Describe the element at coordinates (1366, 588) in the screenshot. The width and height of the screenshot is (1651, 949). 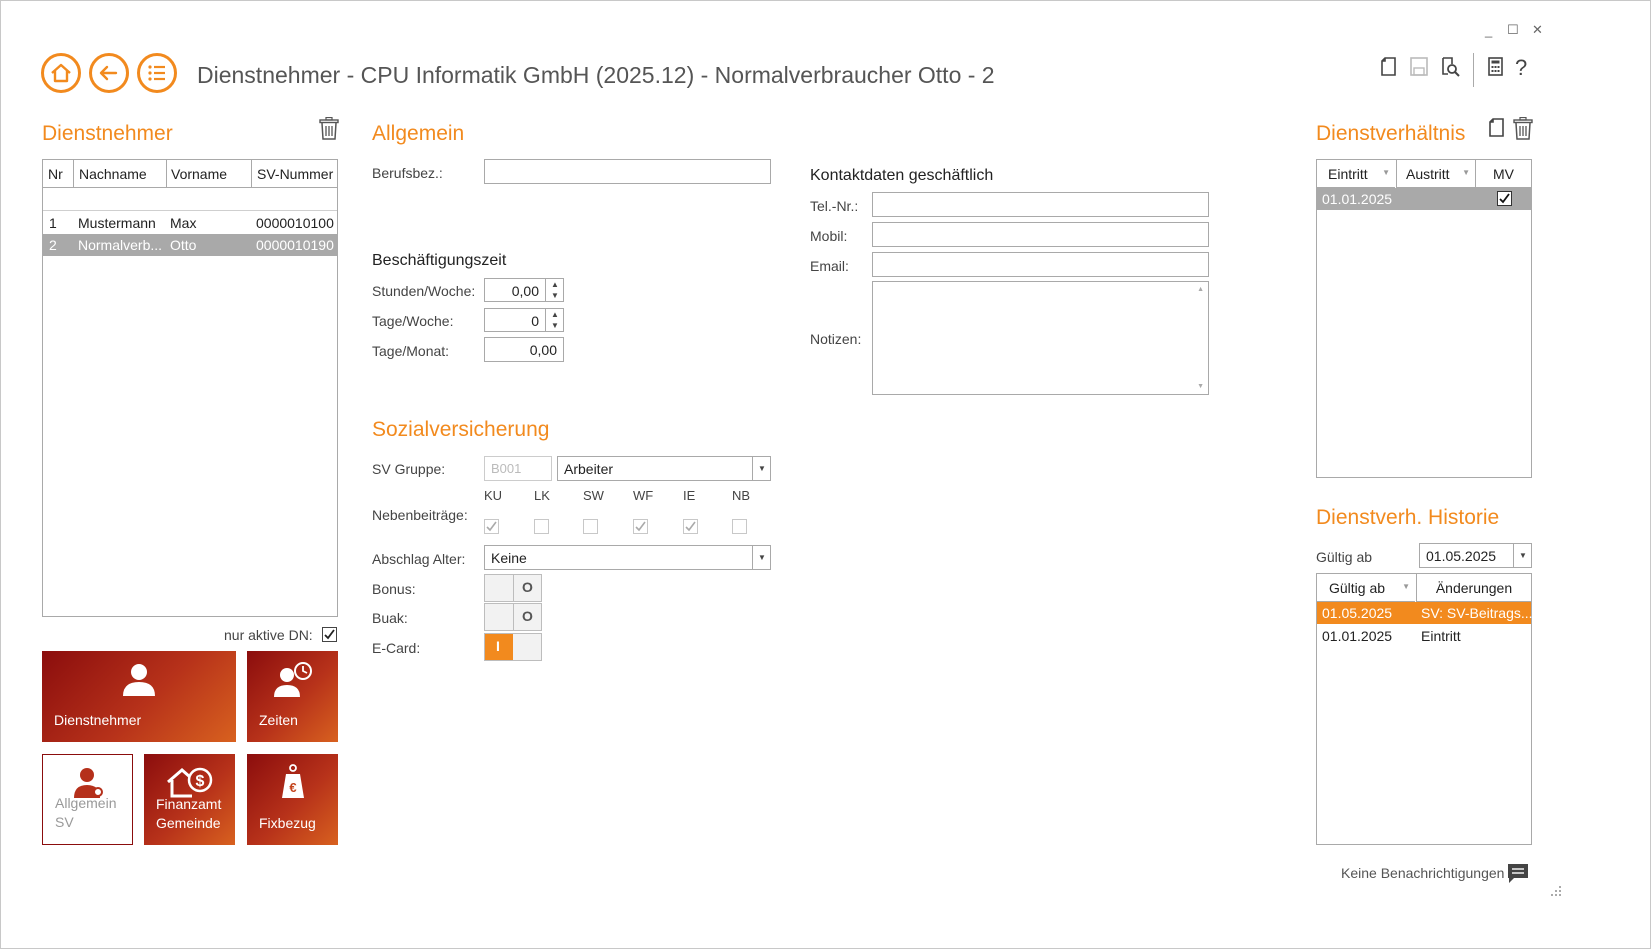
I see `column-header-gueltig-ab: Gültig ab ▼` at that location.